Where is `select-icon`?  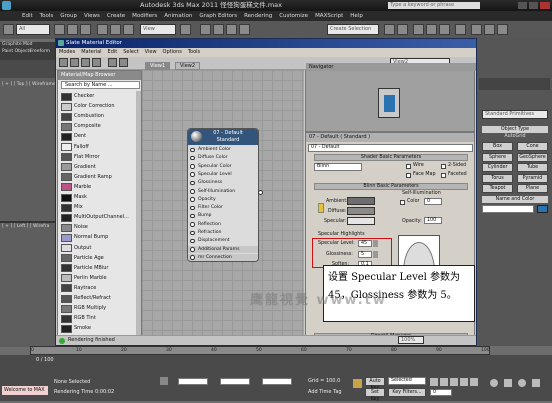 select-icon is located at coordinates (59, 29).